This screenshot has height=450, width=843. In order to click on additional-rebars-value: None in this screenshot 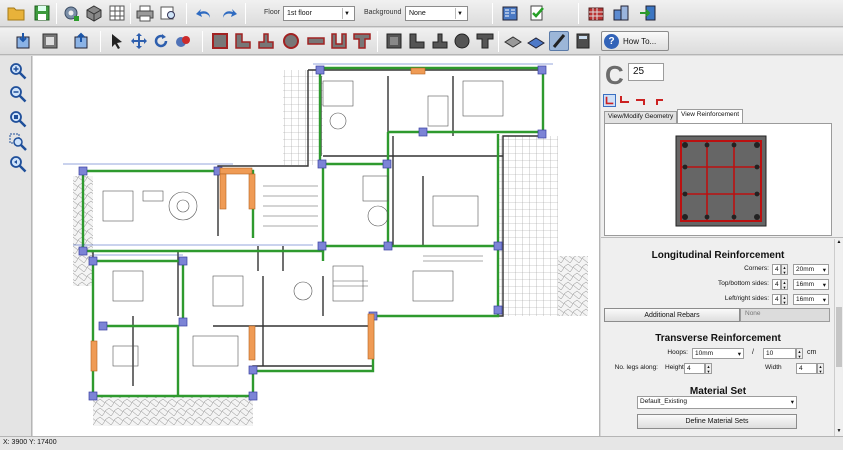, I will do `click(785, 315)`.